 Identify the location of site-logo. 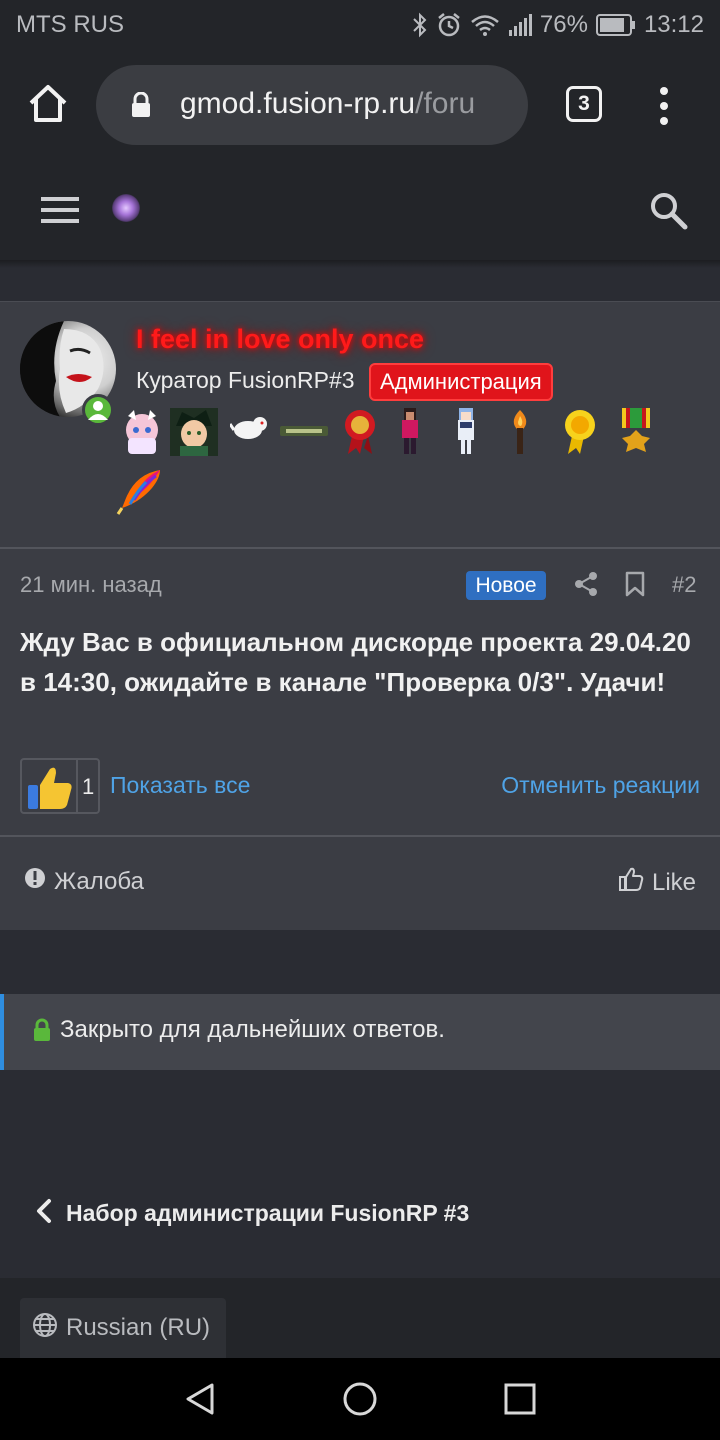
(126, 208).